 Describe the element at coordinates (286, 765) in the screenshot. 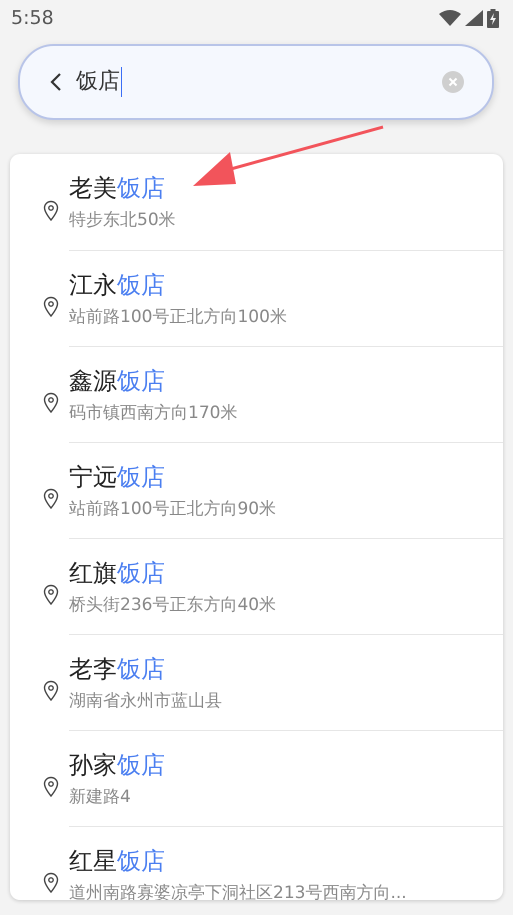

I see `place-name: 孙家饭店` at that location.